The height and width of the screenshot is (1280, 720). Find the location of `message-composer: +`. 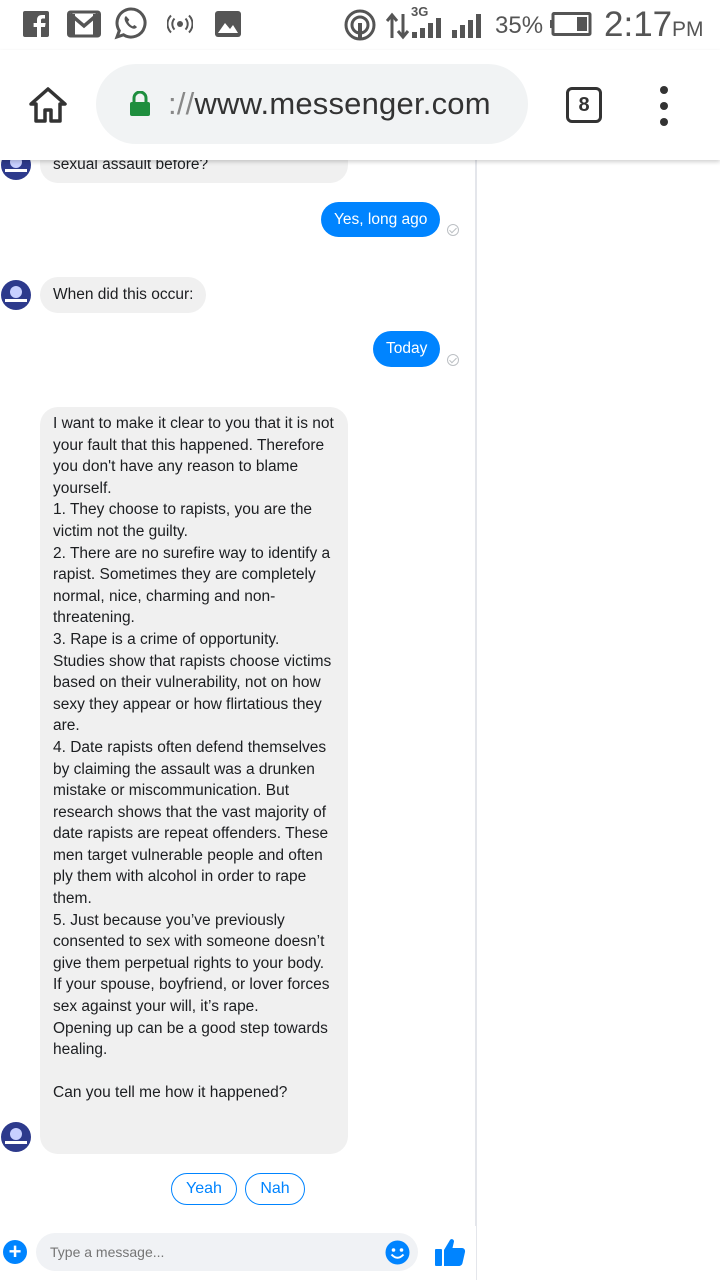

message-composer: + is located at coordinates (238, 1253).